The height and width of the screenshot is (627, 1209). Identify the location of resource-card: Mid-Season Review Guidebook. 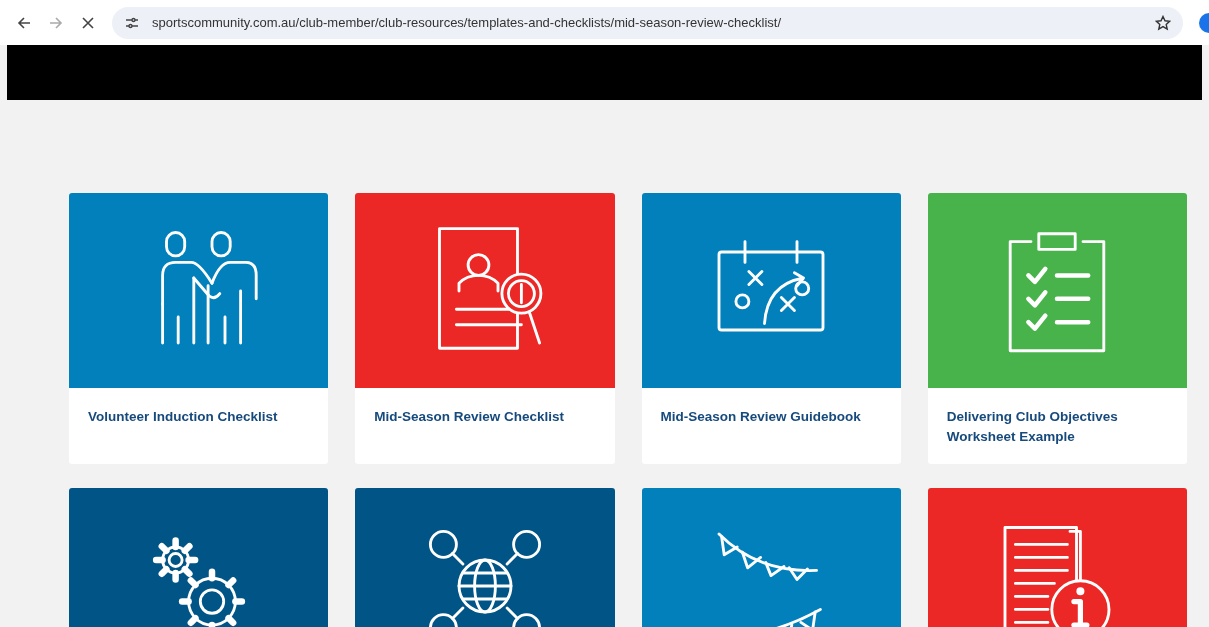
(771, 328).